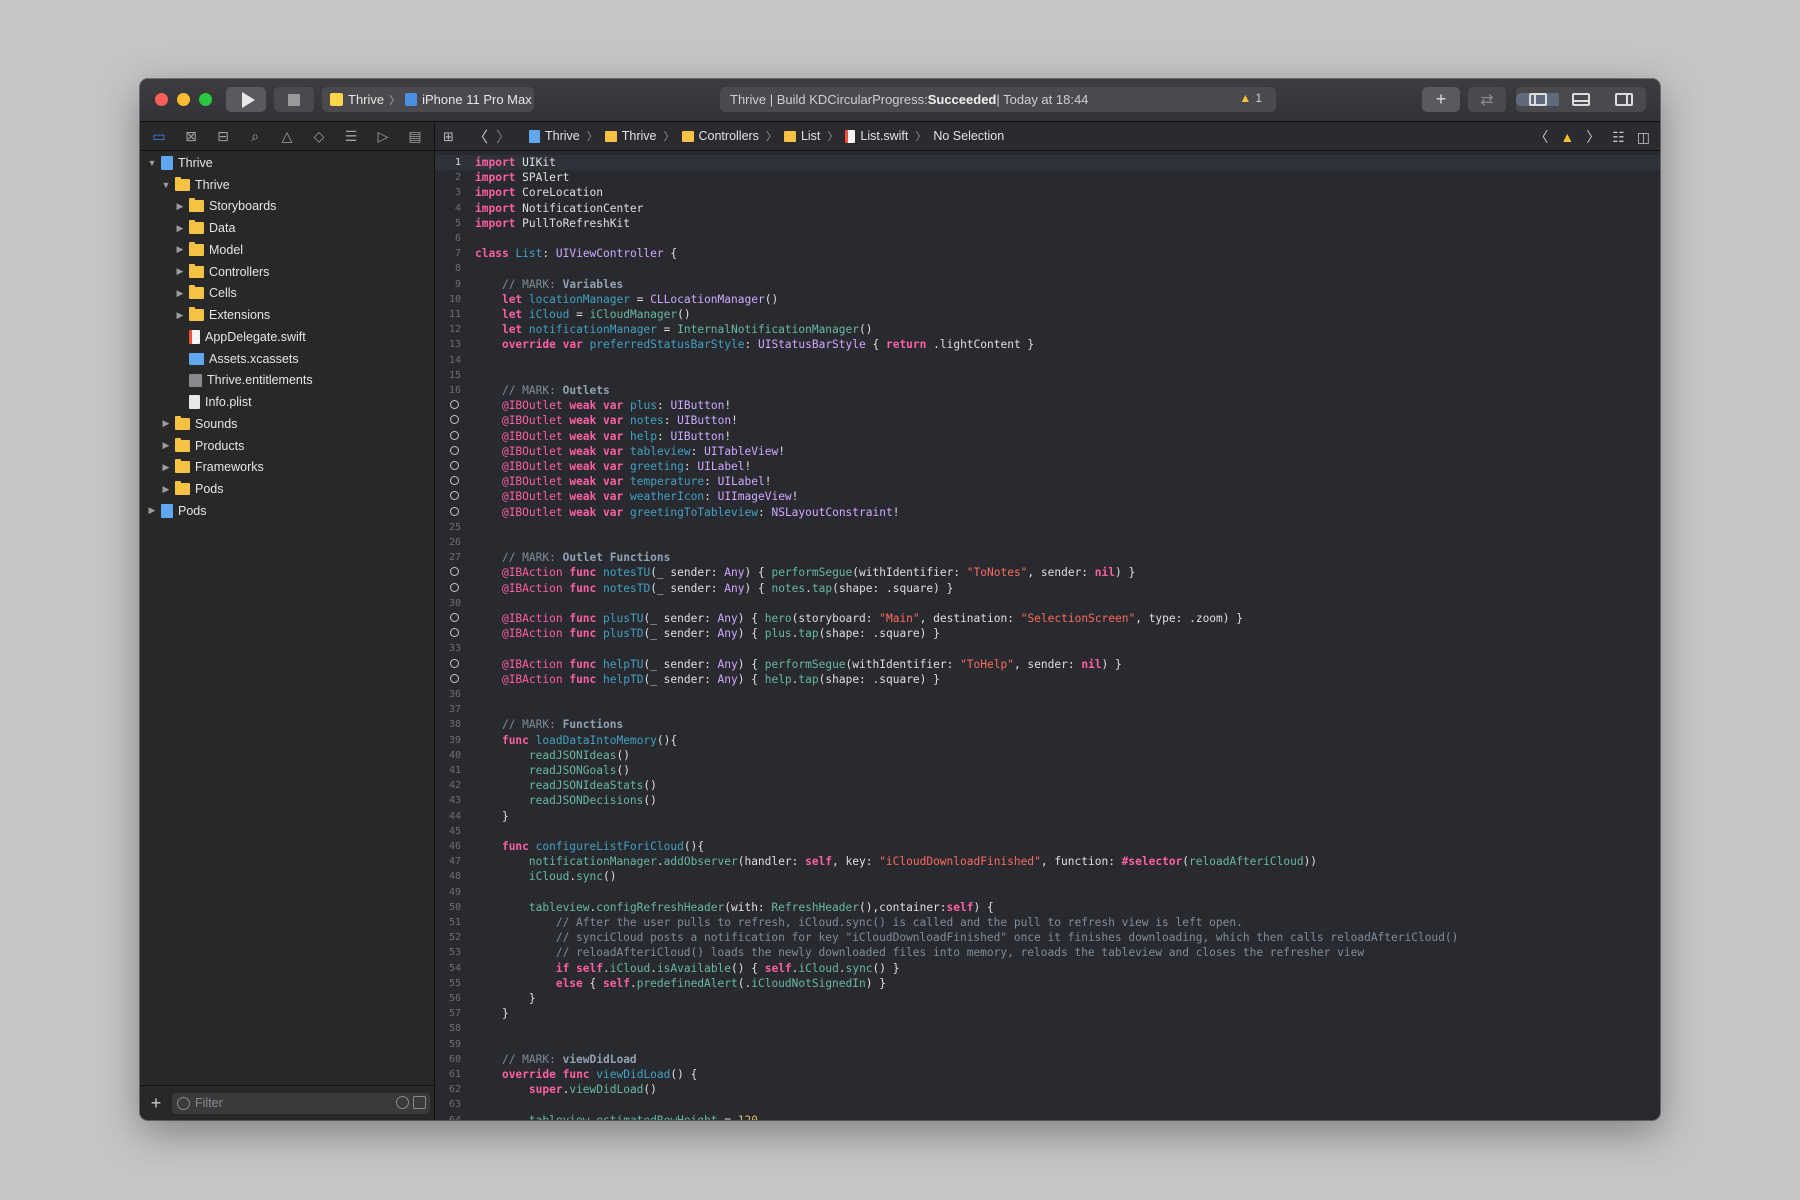 The image size is (1800, 1200). Describe the element at coordinates (1047, 527) in the screenshot. I see `code-line: 25` at that location.